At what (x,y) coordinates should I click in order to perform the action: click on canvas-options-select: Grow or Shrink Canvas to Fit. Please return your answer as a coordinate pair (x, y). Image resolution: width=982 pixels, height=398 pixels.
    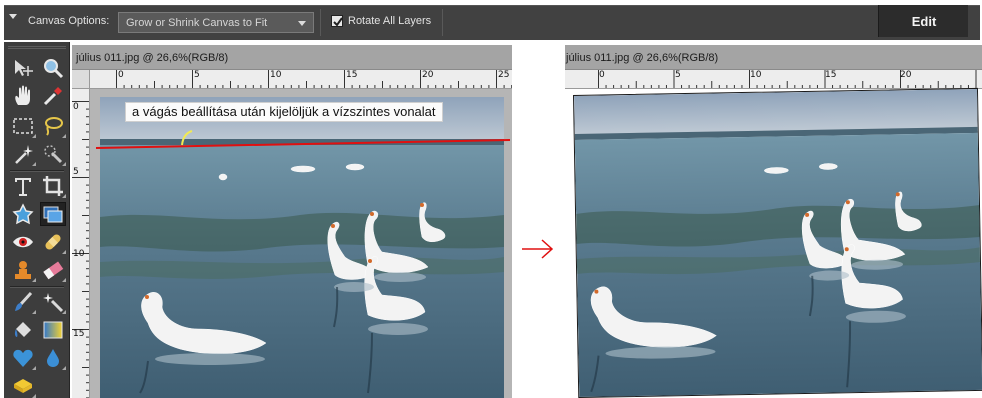
    Looking at the image, I should click on (216, 22).